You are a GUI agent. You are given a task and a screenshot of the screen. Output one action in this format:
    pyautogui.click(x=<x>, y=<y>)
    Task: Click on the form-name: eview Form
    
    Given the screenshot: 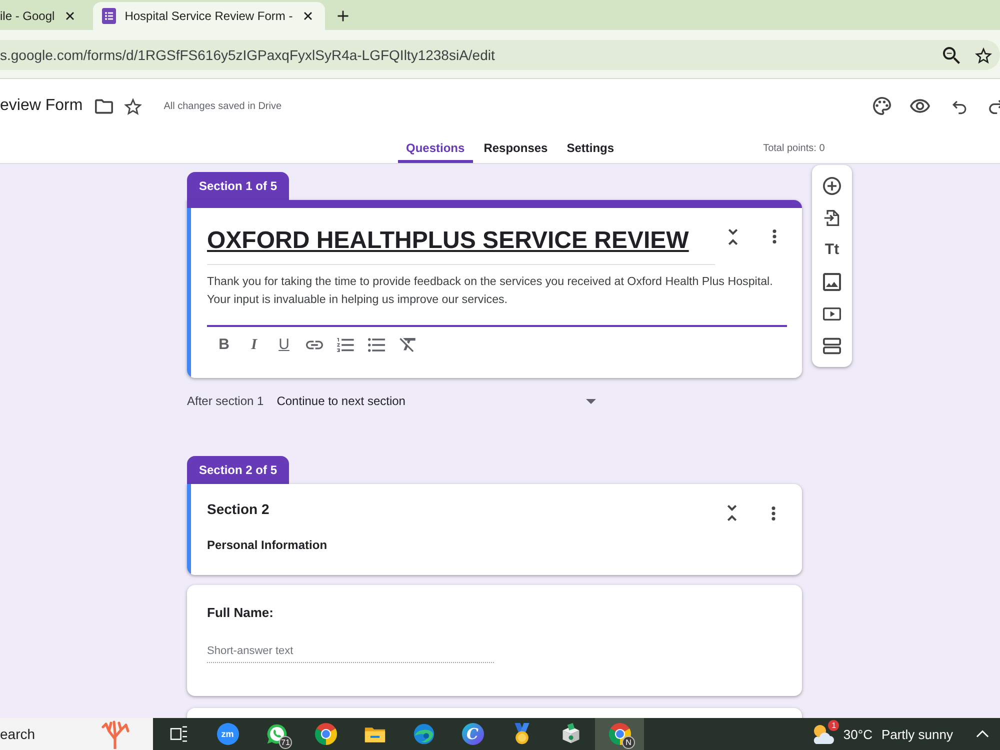 What is the action you would take?
    pyautogui.click(x=41, y=106)
    